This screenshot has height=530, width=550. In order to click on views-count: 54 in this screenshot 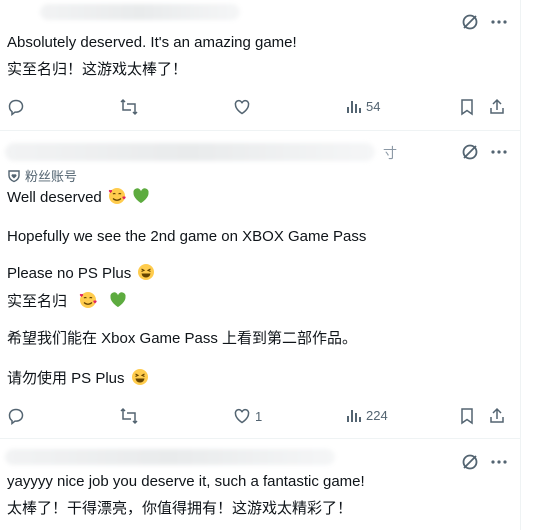, I will do `click(373, 106)`.